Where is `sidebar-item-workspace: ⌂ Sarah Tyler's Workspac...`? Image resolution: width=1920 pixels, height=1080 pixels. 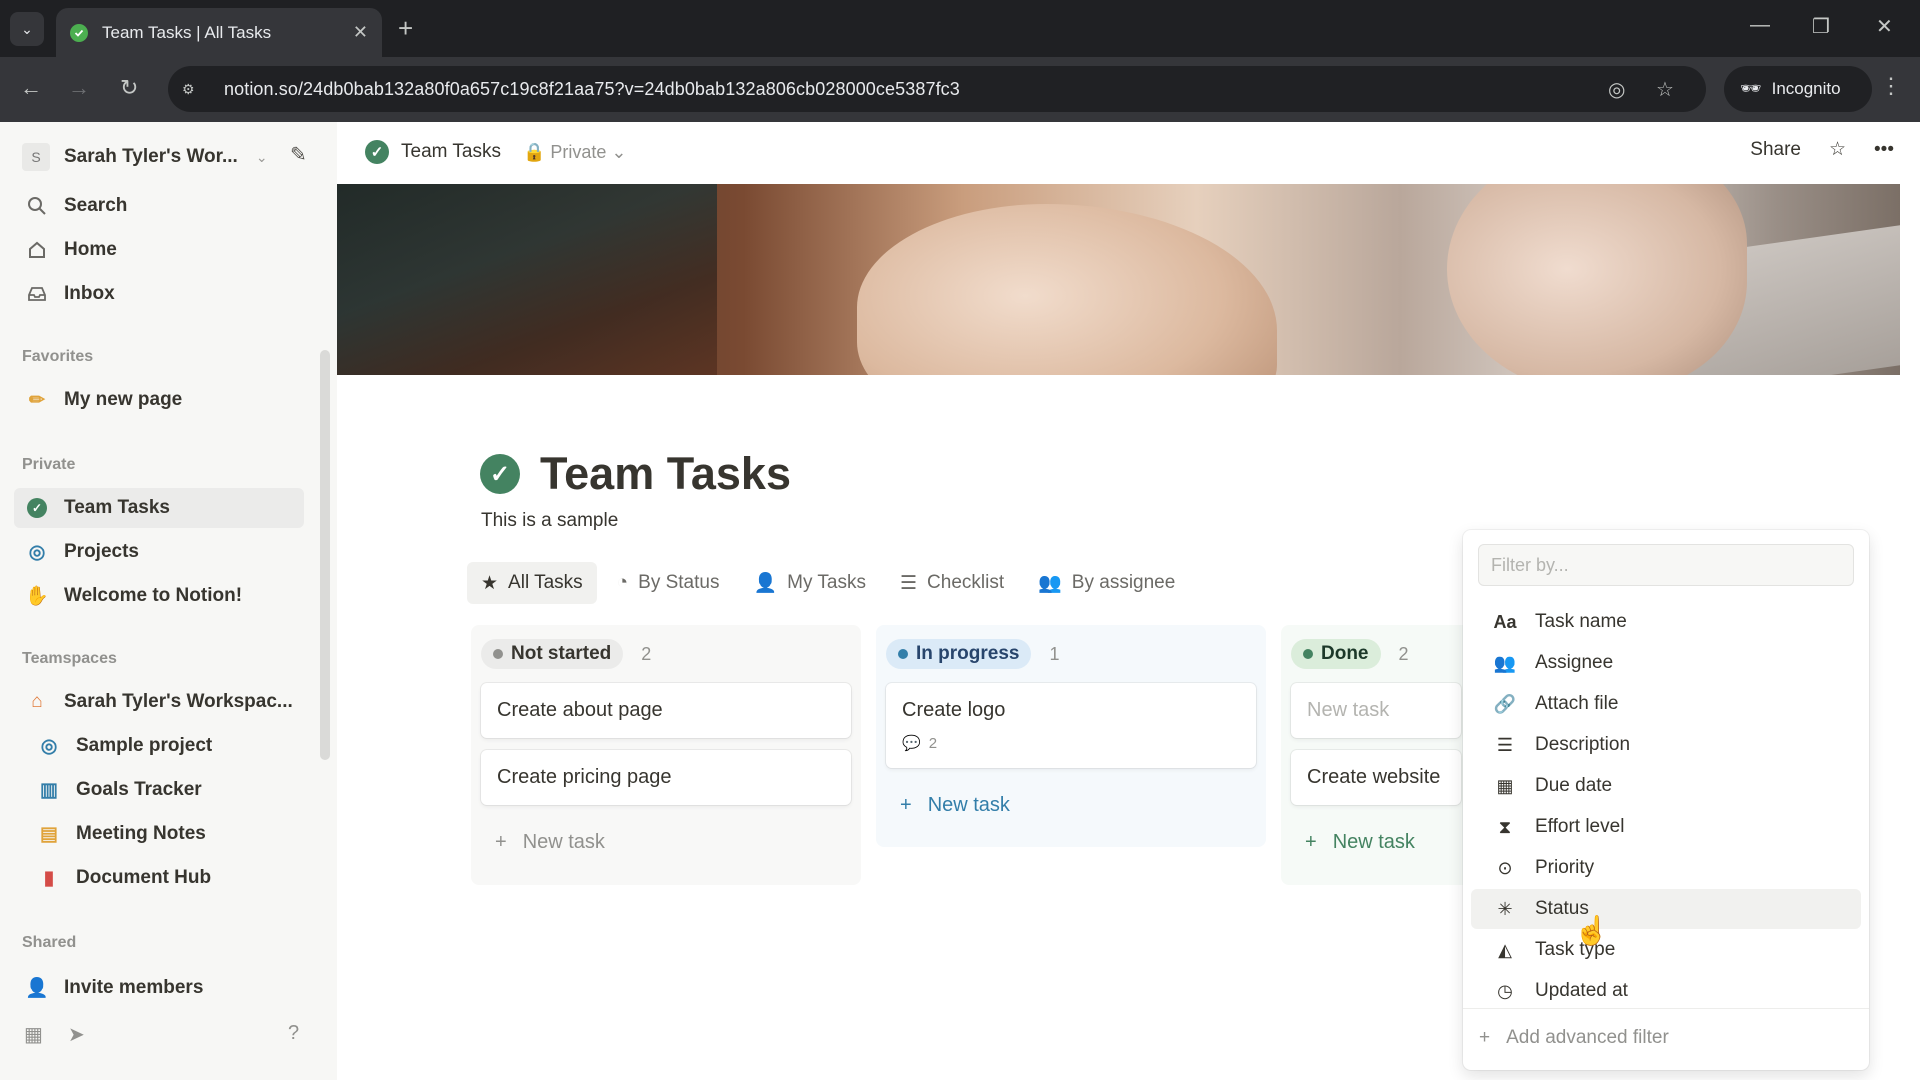 sidebar-item-workspace: ⌂ Sarah Tyler's Workspac... is located at coordinates (159, 702).